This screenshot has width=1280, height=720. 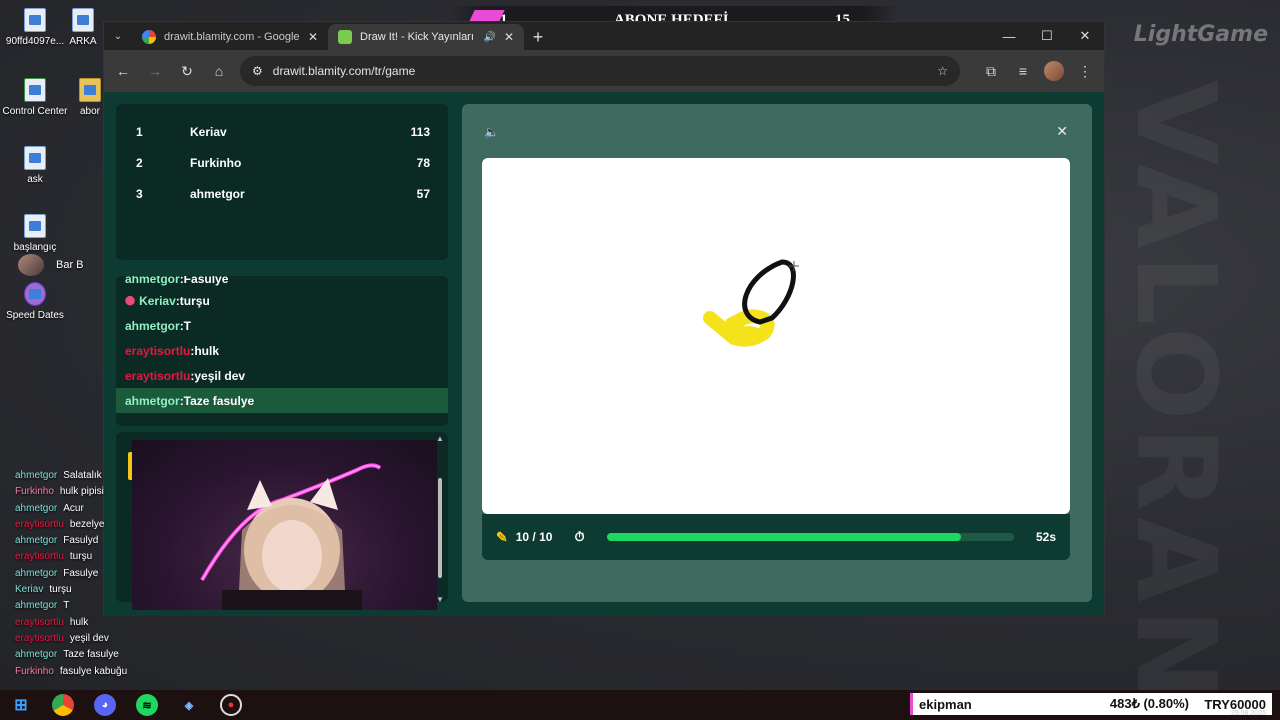 What do you see at coordinates (115, 559) in the screenshot?
I see `overlay-chat-message: eraytisortlu turşu` at bounding box center [115, 559].